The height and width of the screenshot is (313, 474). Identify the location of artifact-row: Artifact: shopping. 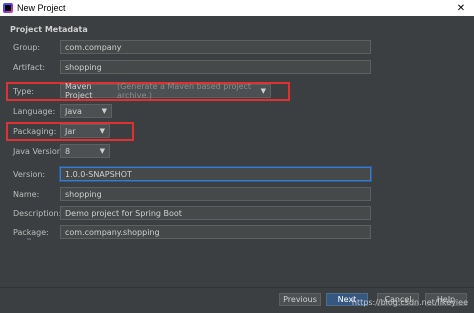
(237, 68).